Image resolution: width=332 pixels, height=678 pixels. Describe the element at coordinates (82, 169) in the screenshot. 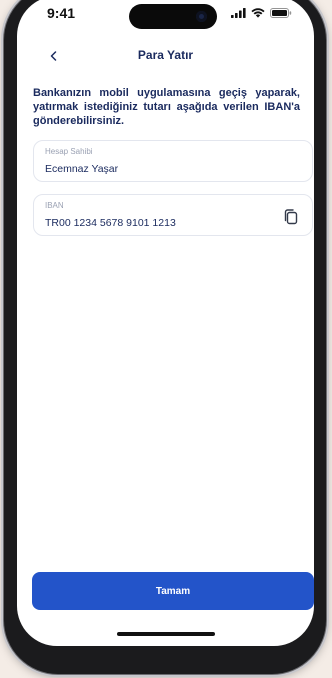

I see `account-holder-value: Ecemnaz Yaşar` at that location.